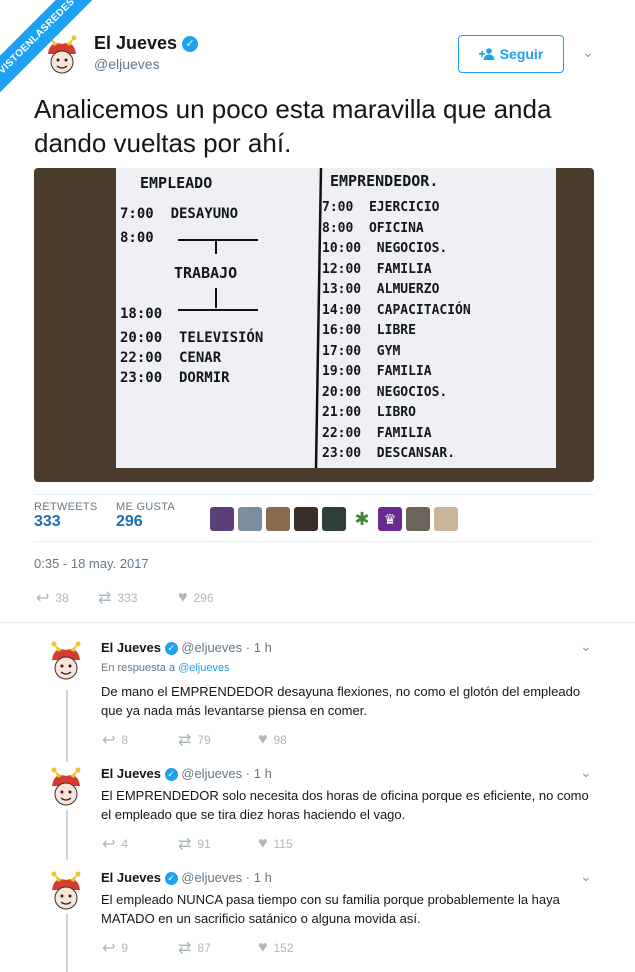  Describe the element at coordinates (138, 598) in the screenshot. I see `retweet-action: ⇄ 333` at that location.